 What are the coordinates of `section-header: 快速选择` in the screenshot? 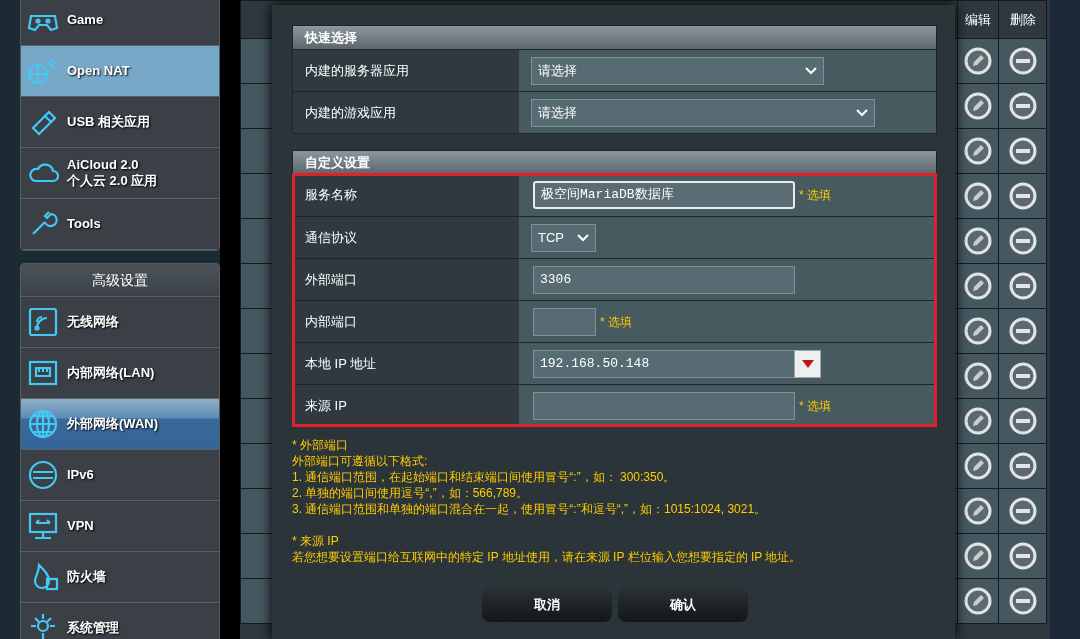 It's located at (614, 37).